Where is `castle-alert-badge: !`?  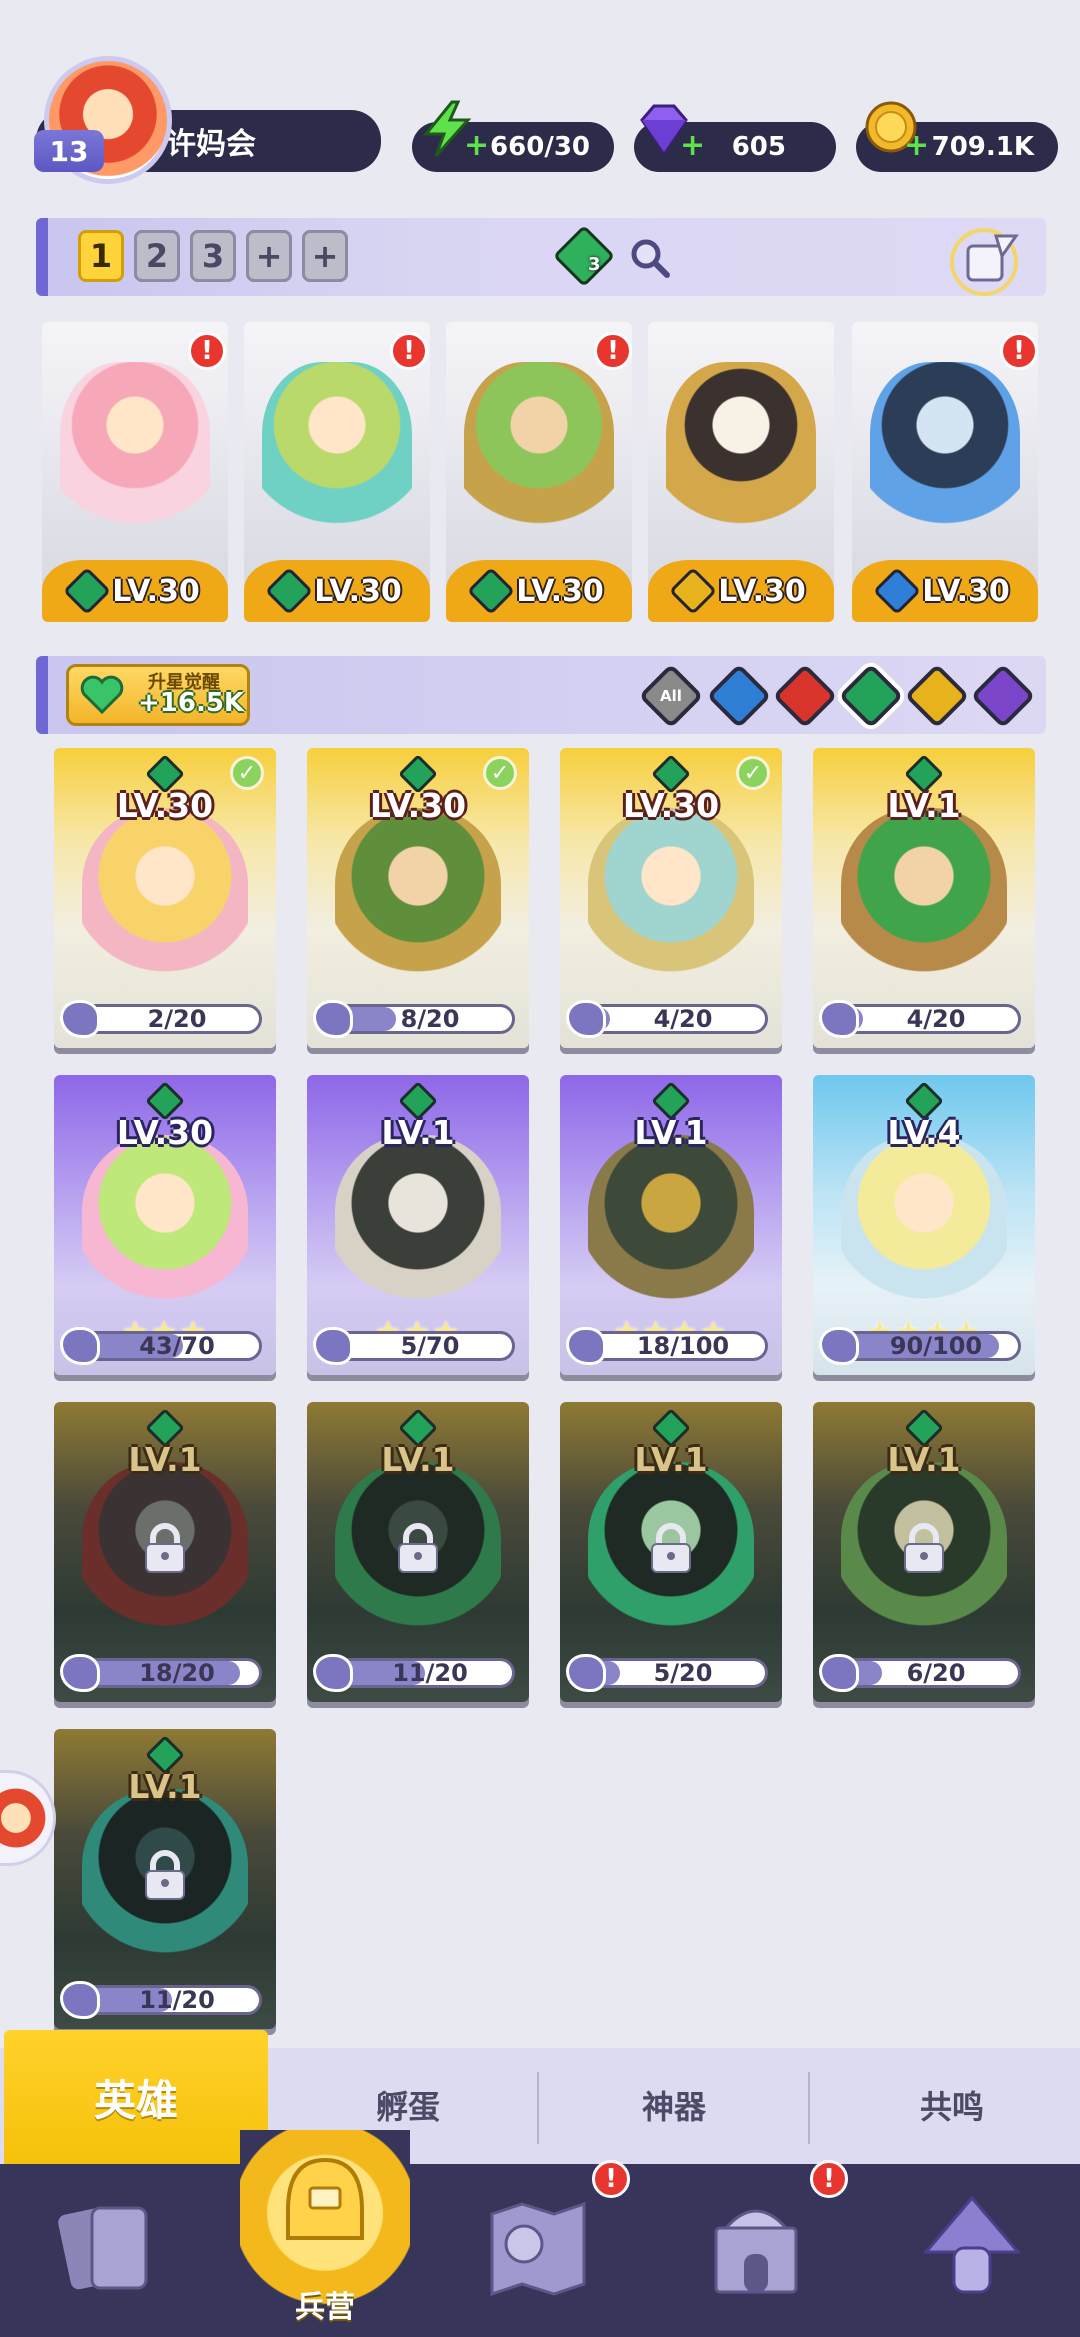 castle-alert-badge: ! is located at coordinates (829, 2179).